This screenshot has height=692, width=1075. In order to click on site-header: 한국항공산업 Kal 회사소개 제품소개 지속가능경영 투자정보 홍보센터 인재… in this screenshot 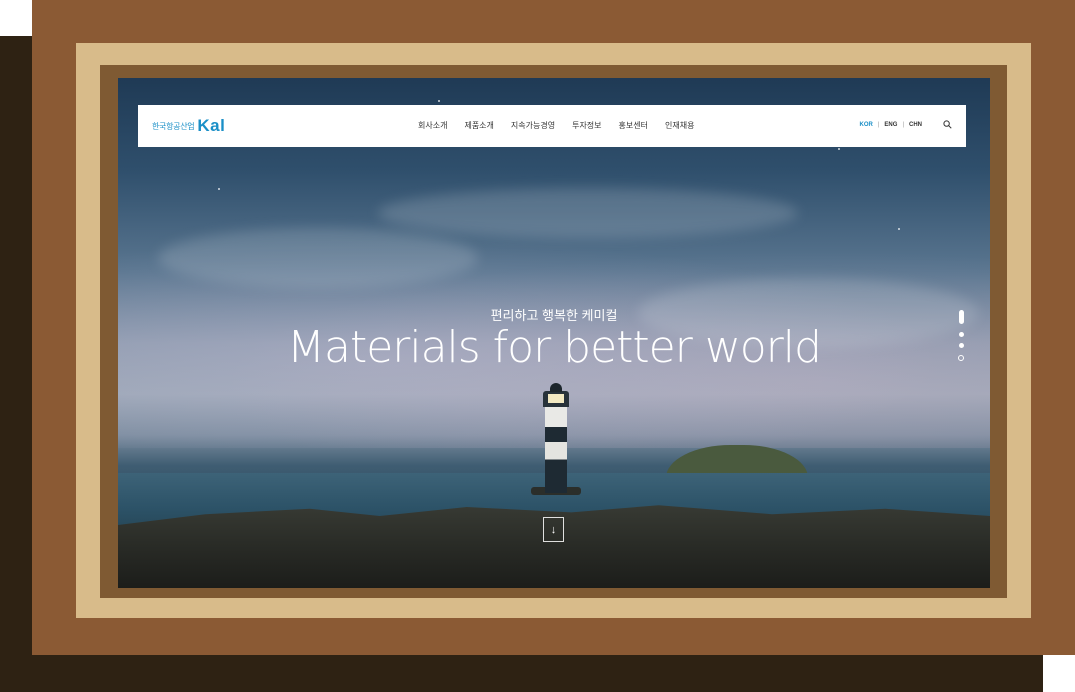, I will do `click(552, 126)`.